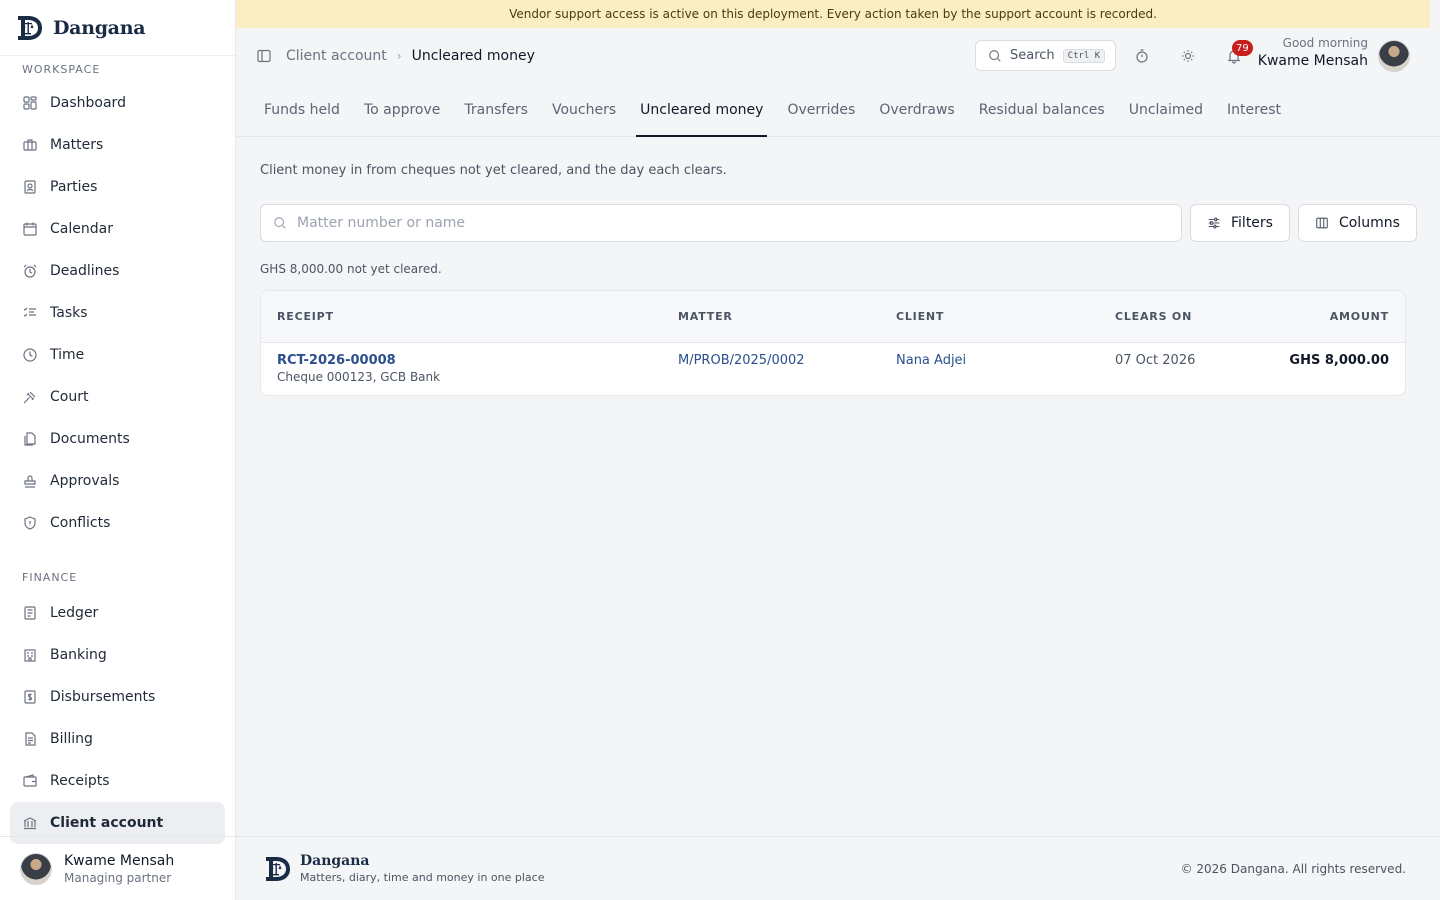 Image resolution: width=1440 pixels, height=900 pixels. I want to click on clears-on-date: 07 Oct 2026, so click(1155, 360).